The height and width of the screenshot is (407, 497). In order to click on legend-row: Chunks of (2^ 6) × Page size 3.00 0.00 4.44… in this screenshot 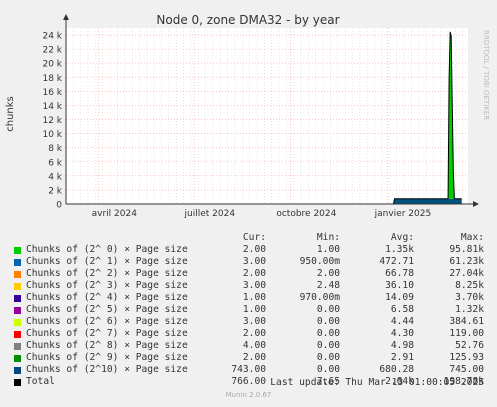, I will do `click(248, 322)`.